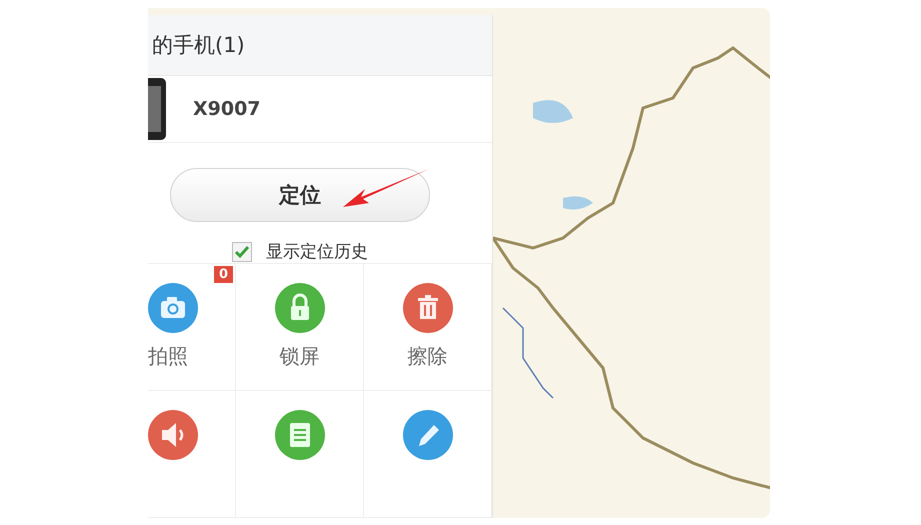 Image resolution: width=921 pixels, height=525 pixels. I want to click on lock-icon, so click(299, 308).